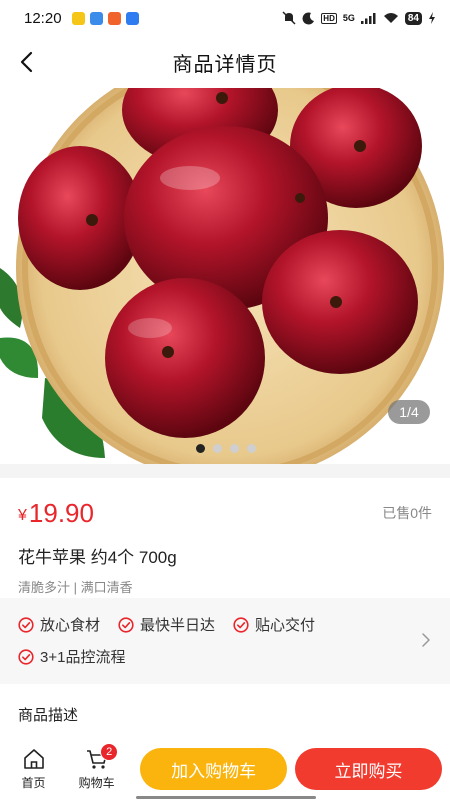  What do you see at coordinates (368, 18) in the screenshot?
I see `signal-icon` at bounding box center [368, 18].